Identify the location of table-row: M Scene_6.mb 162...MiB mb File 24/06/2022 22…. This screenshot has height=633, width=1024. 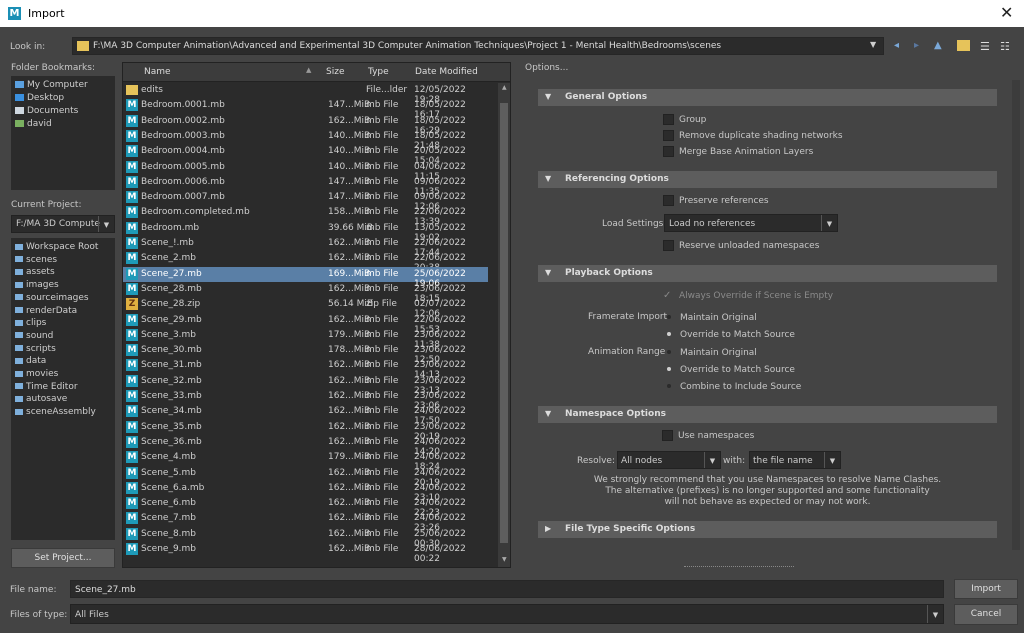
(305, 507).